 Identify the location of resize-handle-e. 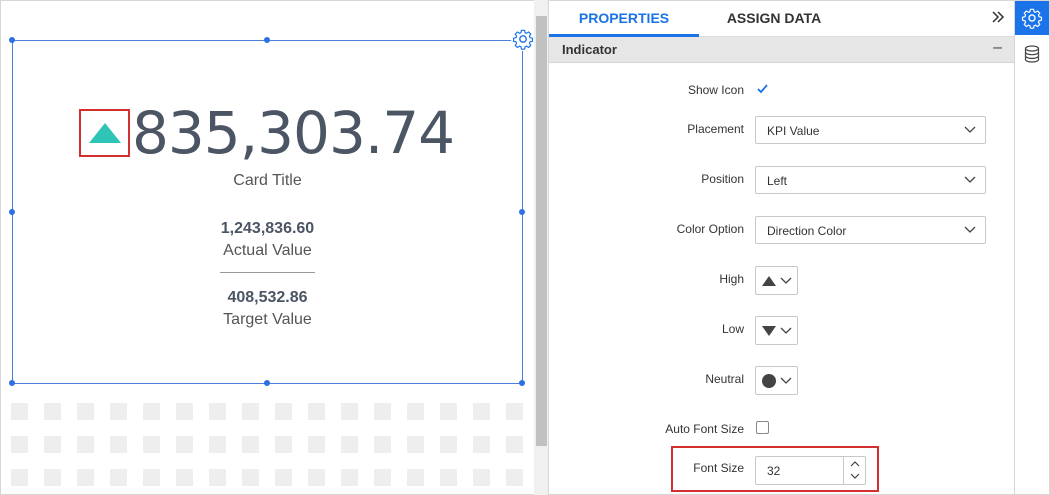
(522, 212).